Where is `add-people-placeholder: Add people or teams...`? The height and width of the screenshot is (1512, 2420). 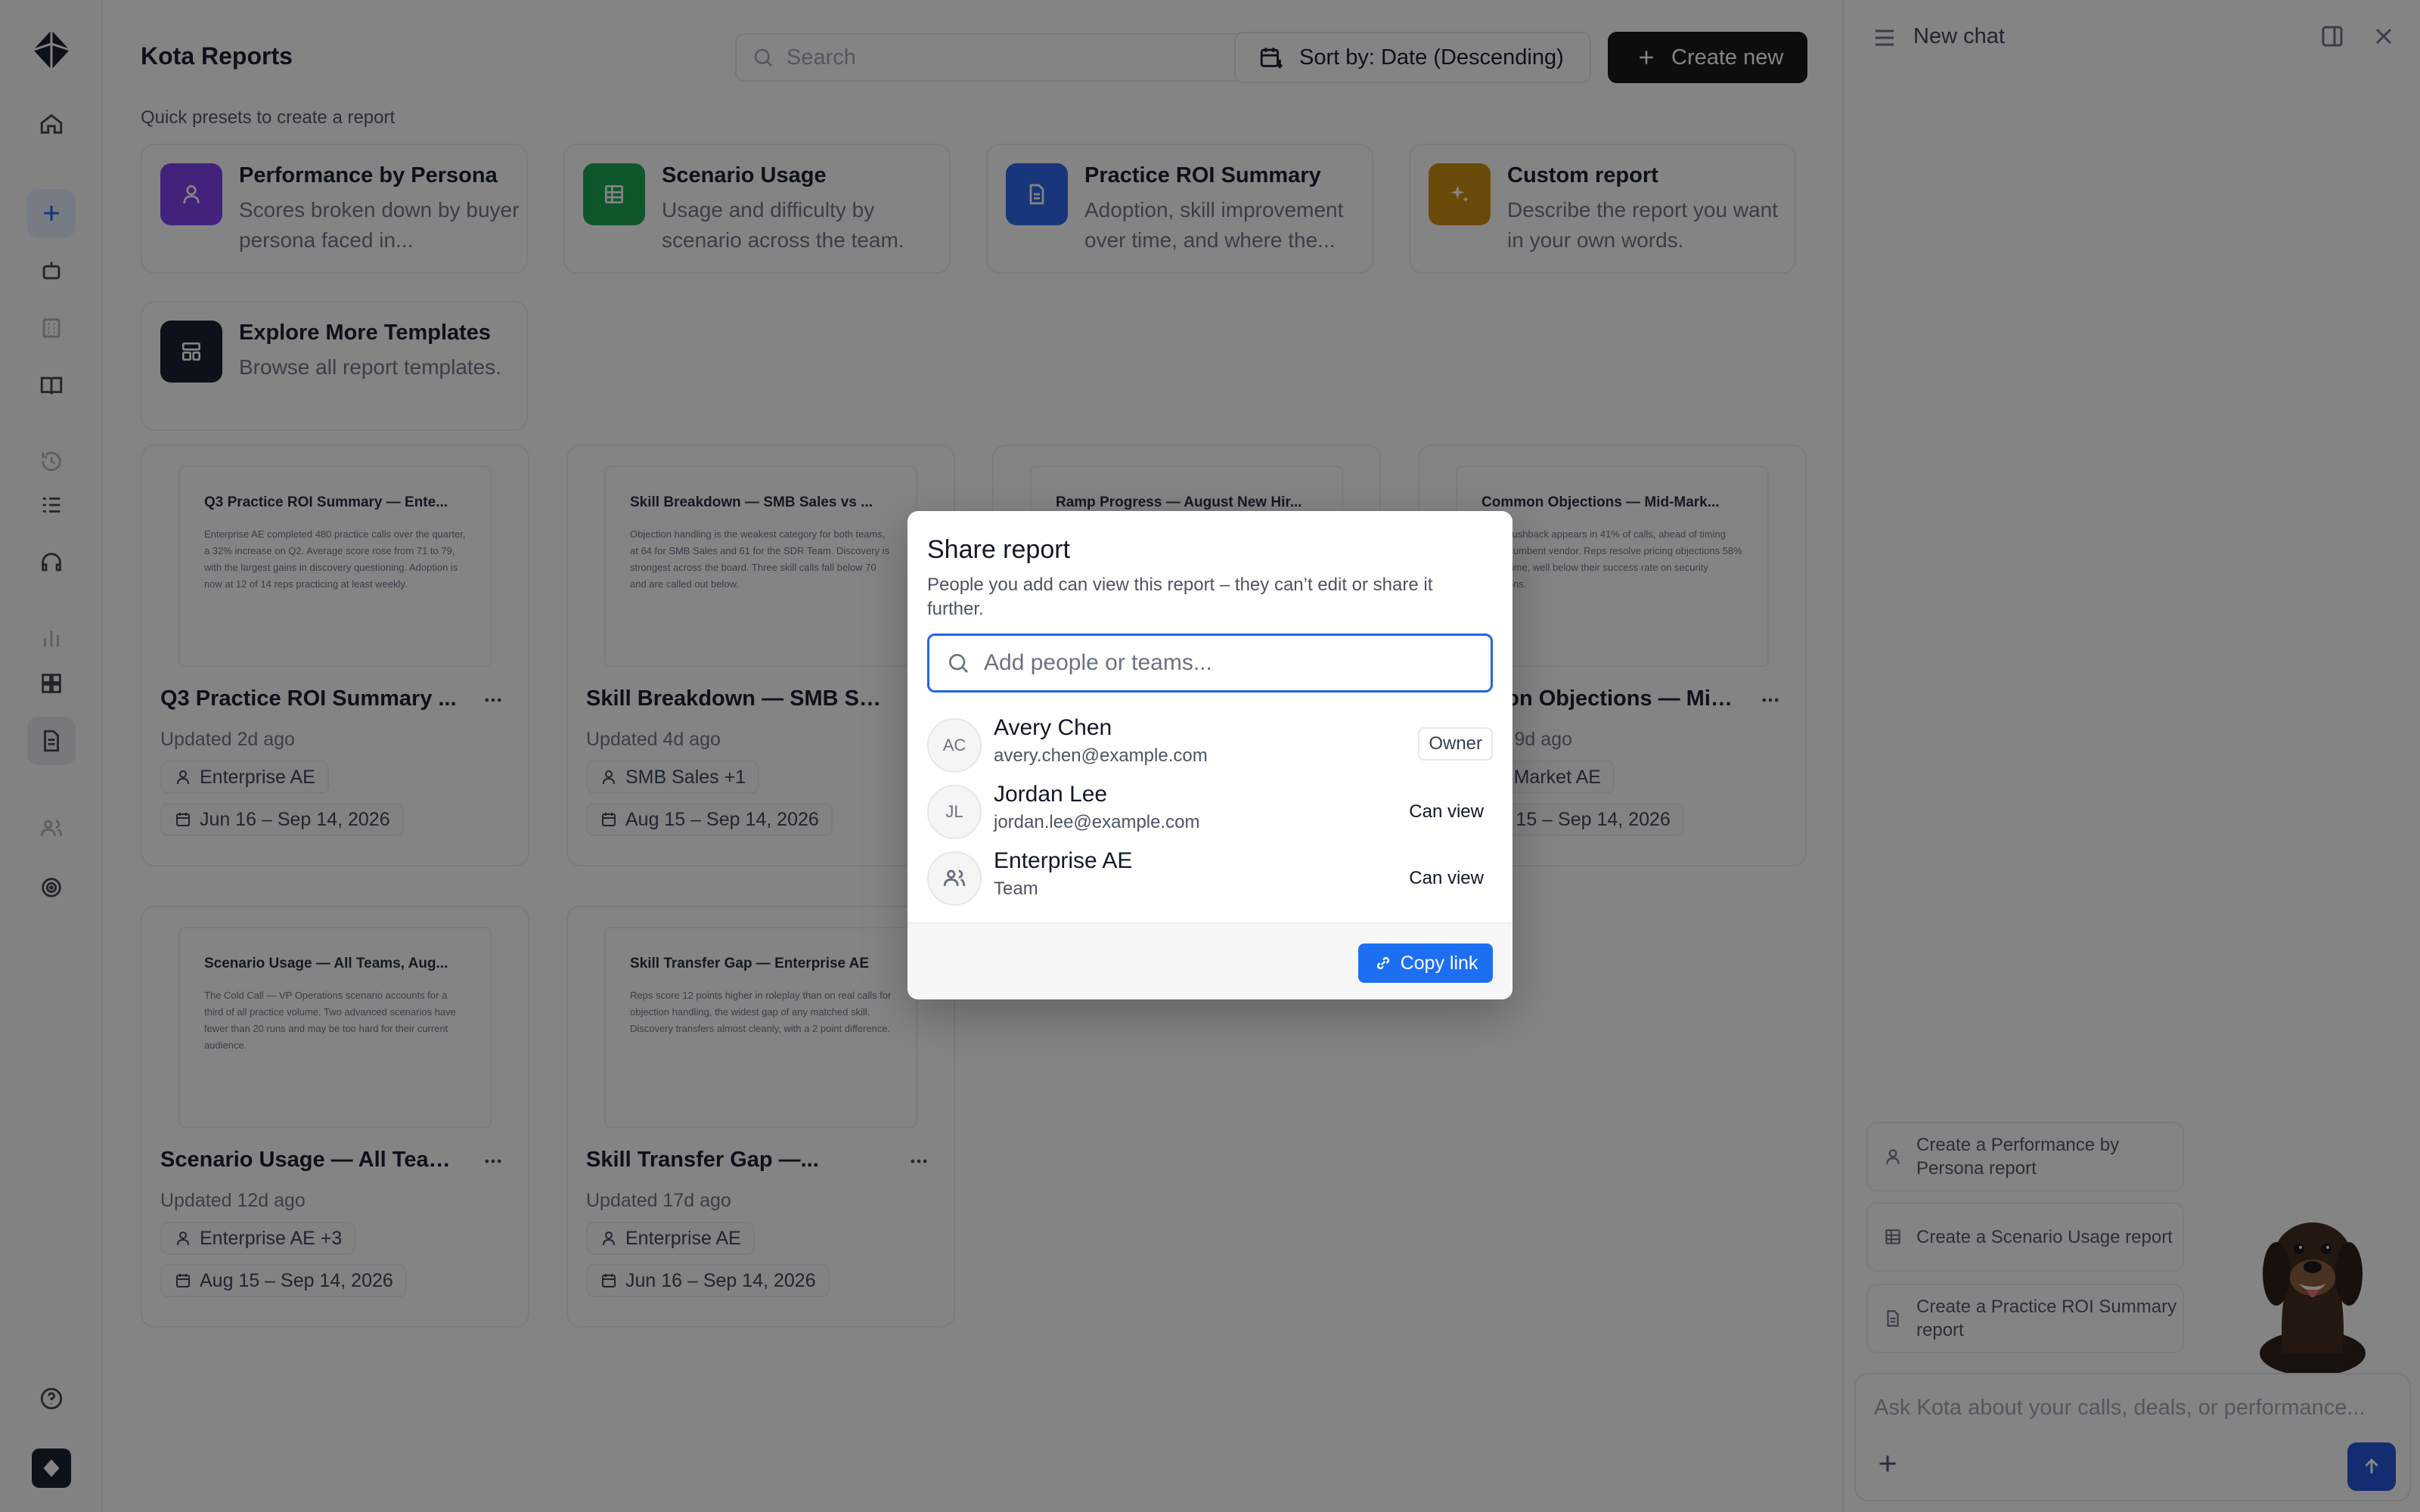 add-people-placeholder: Add people or teams... is located at coordinates (1098, 663).